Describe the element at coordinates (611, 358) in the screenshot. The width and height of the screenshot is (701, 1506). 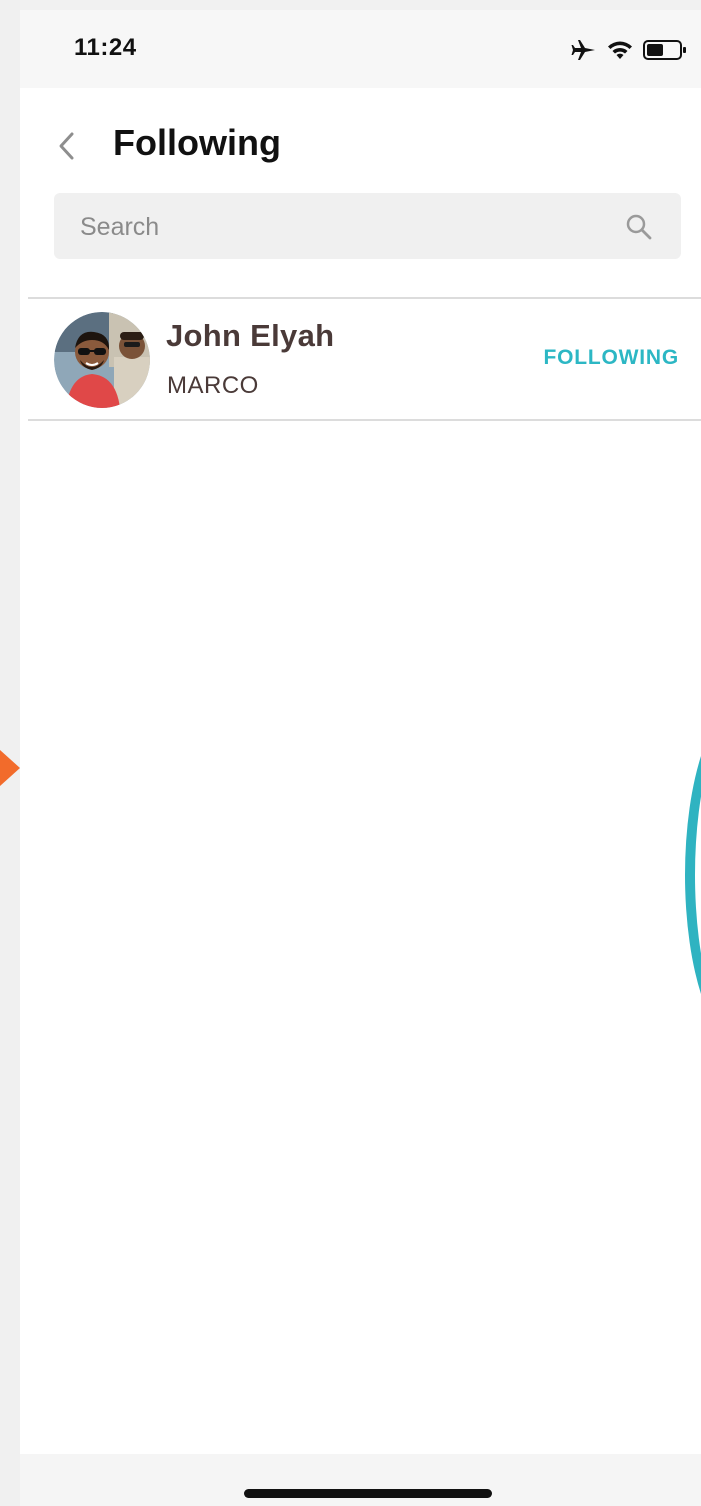
I see `following-button: FOLLOWING` at that location.